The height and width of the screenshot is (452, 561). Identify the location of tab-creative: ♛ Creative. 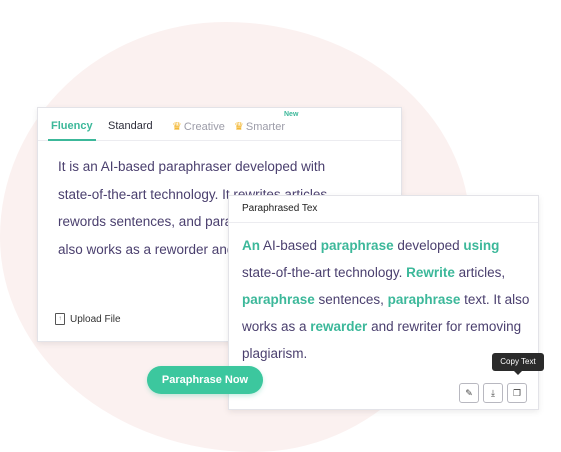
(198, 126).